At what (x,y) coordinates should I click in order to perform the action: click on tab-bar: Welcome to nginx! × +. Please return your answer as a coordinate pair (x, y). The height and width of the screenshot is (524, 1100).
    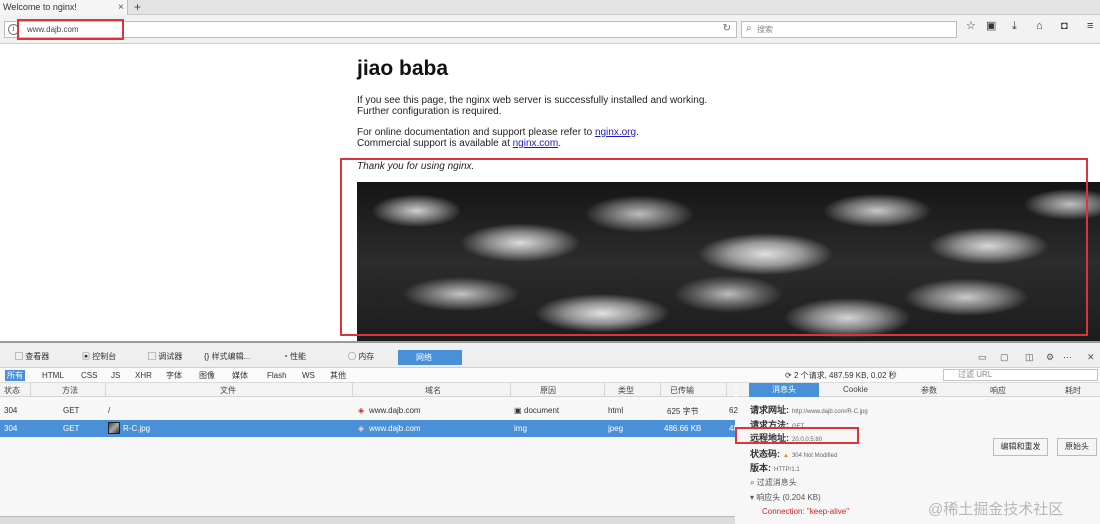
    Looking at the image, I should click on (550, 7).